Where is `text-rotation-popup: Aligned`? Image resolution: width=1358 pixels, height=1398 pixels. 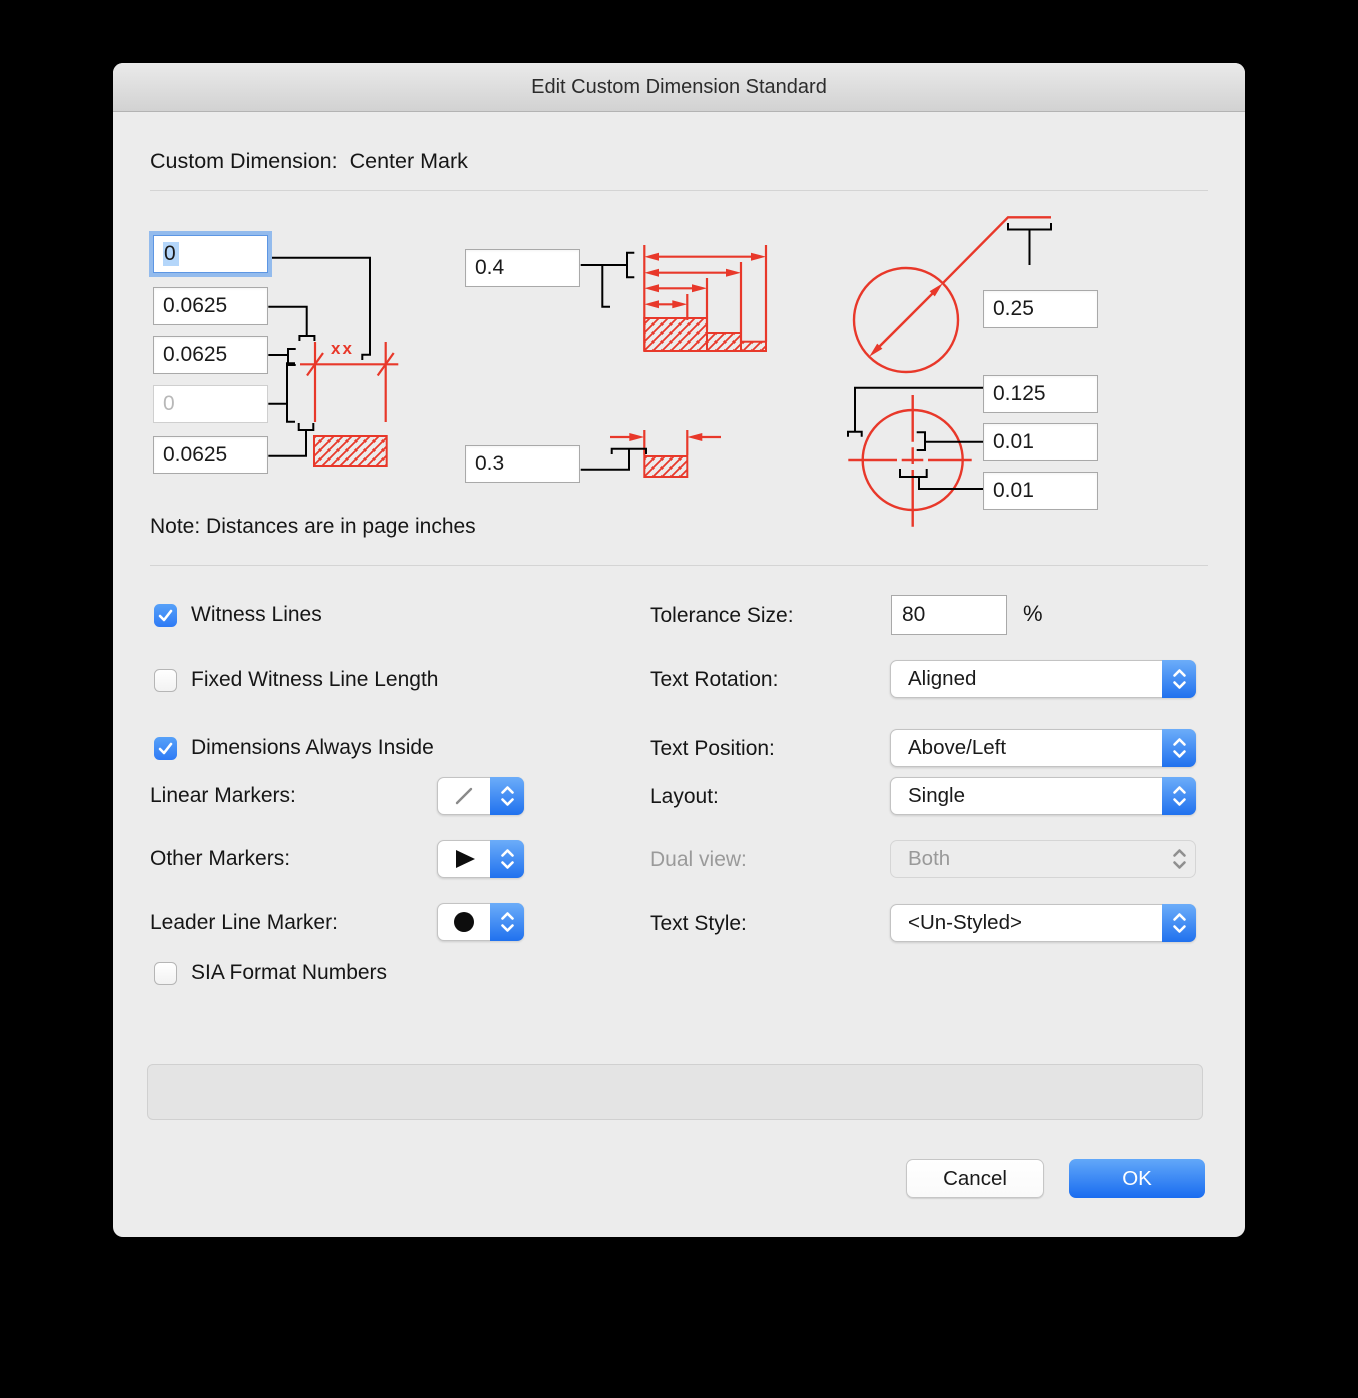 text-rotation-popup: Aligned is located at coordinates (1043, 679).